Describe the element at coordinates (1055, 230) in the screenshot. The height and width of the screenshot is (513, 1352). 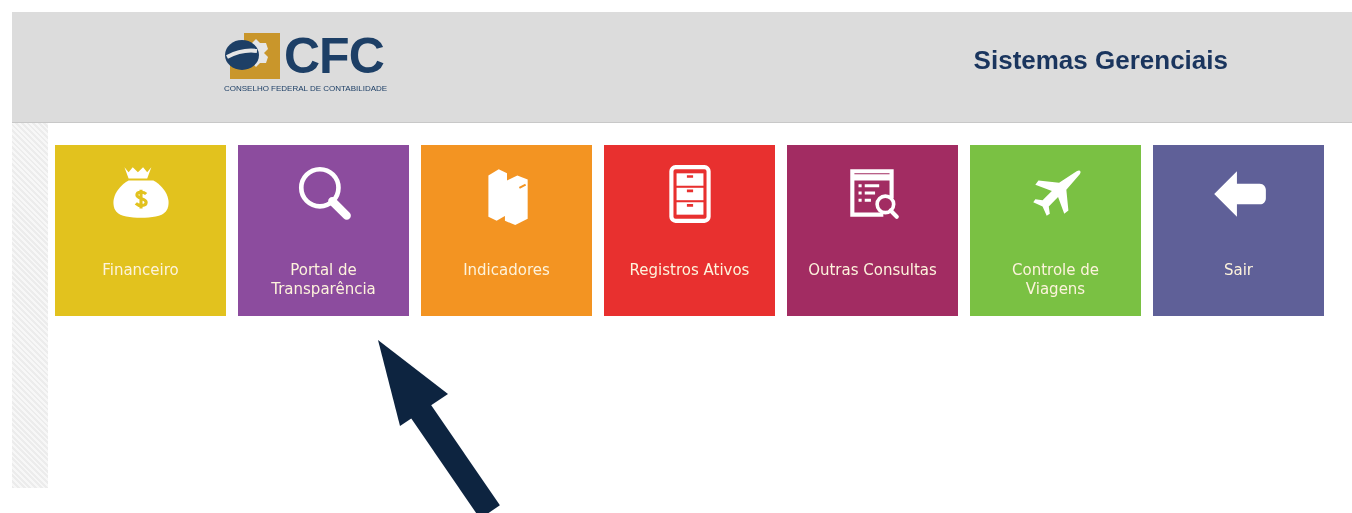
I see `menu-tile: Controle de Viagens` at that location.